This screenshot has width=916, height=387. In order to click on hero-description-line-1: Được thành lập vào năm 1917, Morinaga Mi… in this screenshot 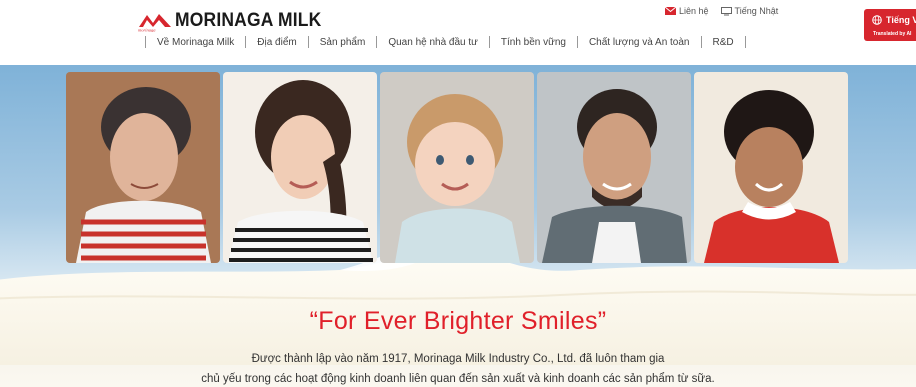, I will do `click(458, 359)`.